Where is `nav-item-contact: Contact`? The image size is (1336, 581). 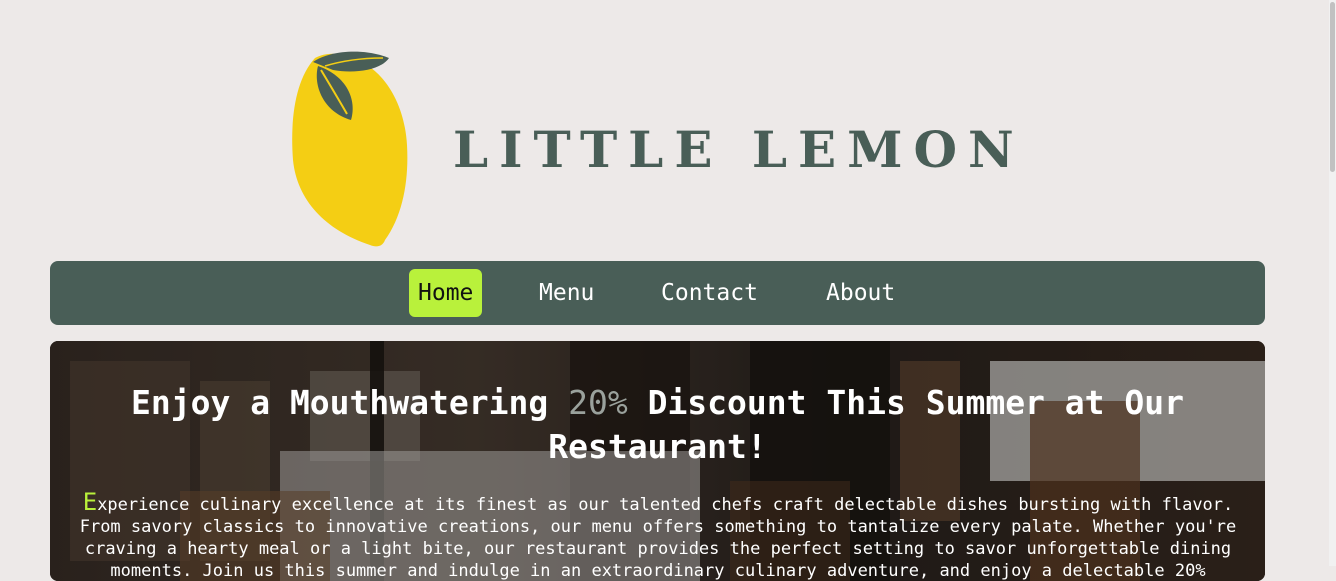 nav-item-contact: Contact is located at coordinates (709, 293).